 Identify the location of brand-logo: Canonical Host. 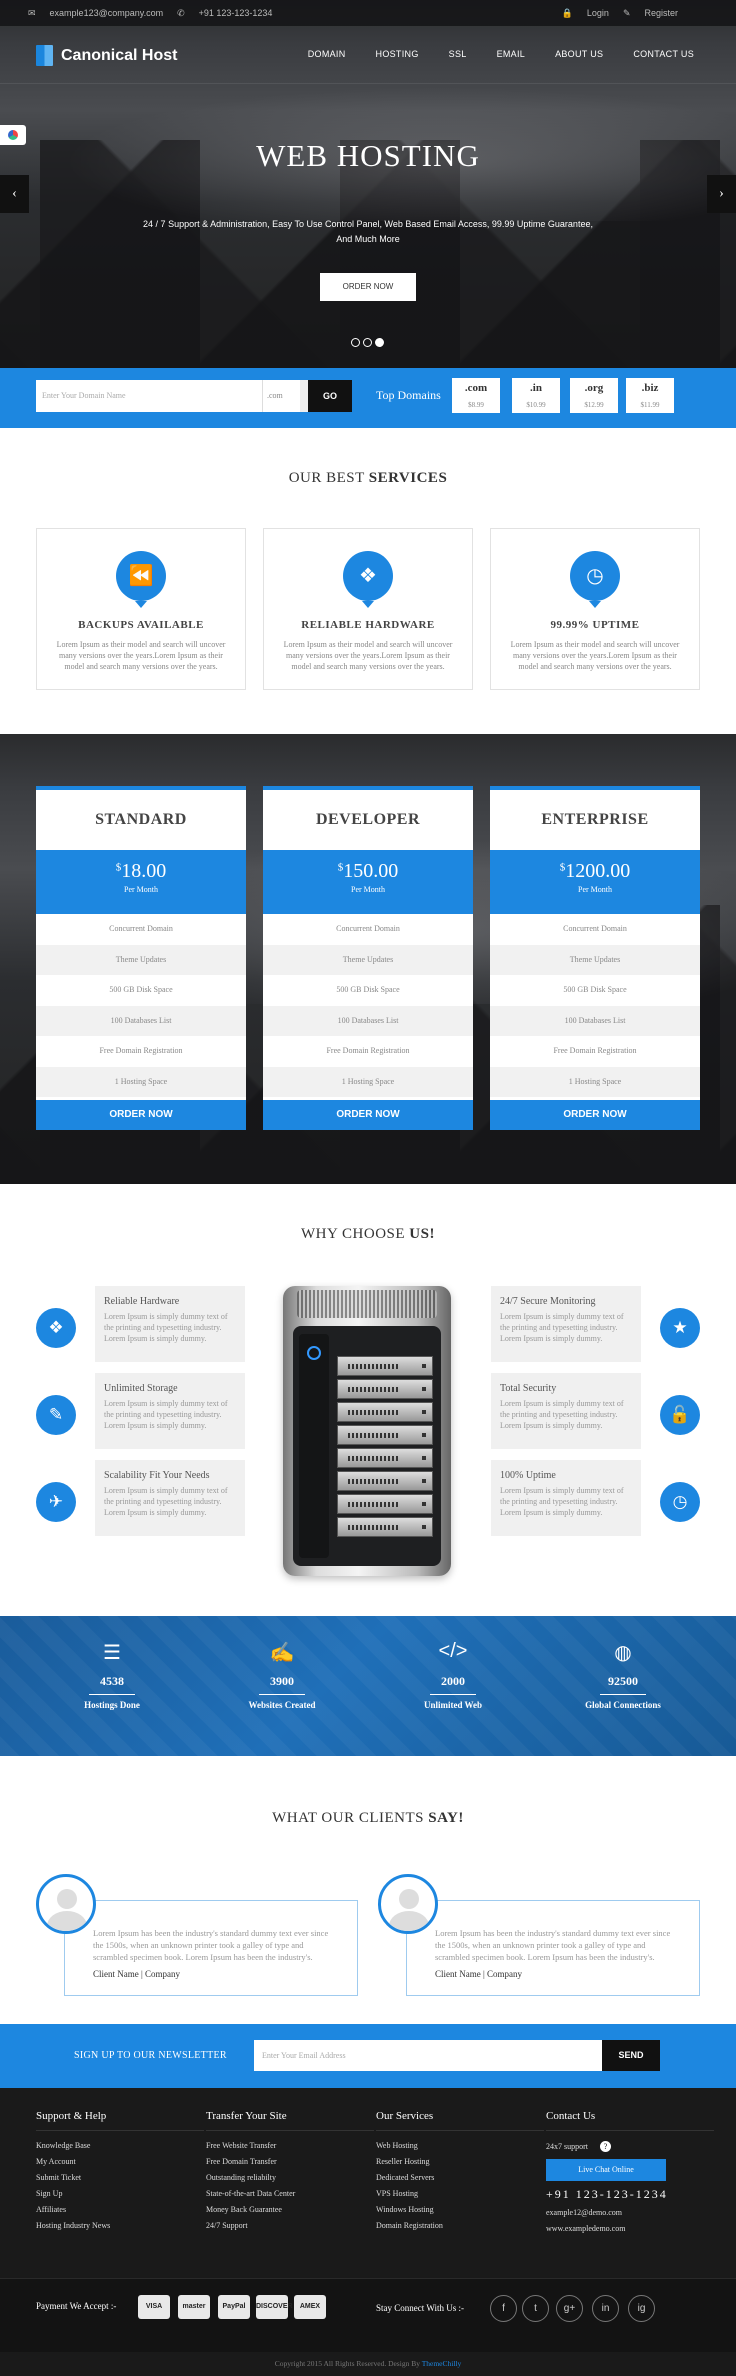
(106, 55).